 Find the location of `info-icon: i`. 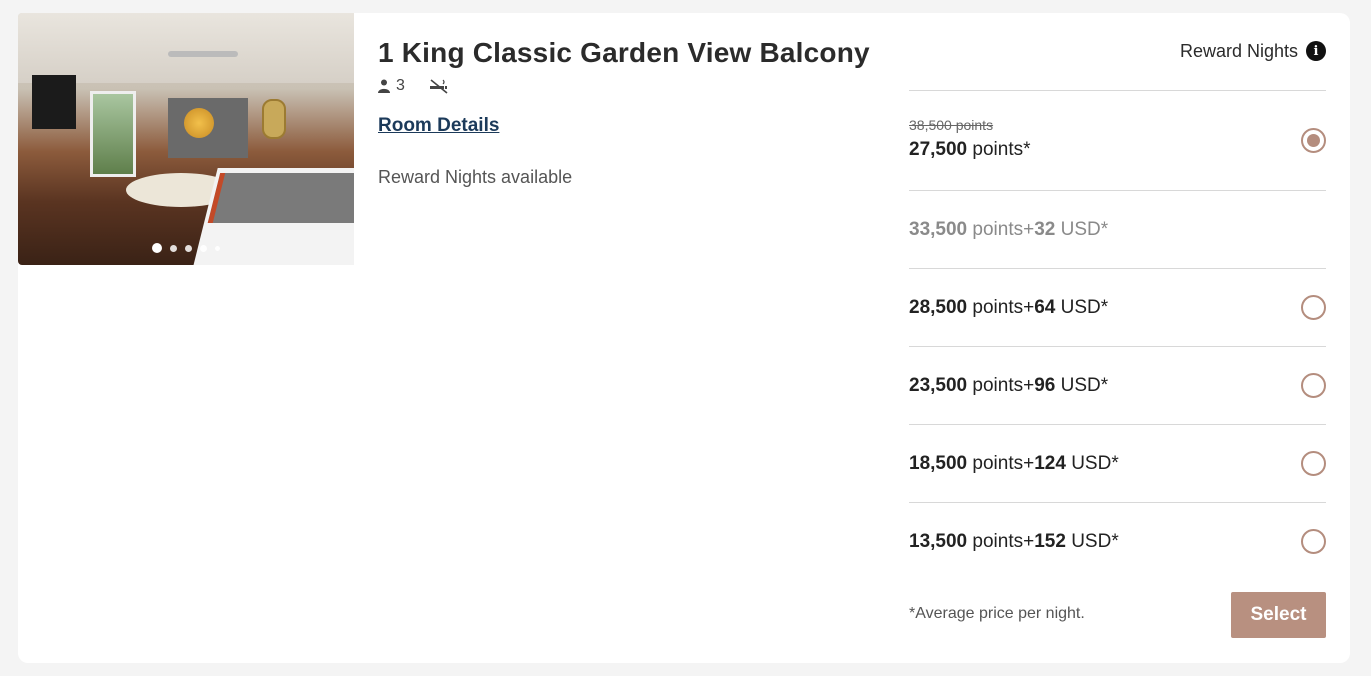

info-icon: i is located at coordinates (1316, 51).